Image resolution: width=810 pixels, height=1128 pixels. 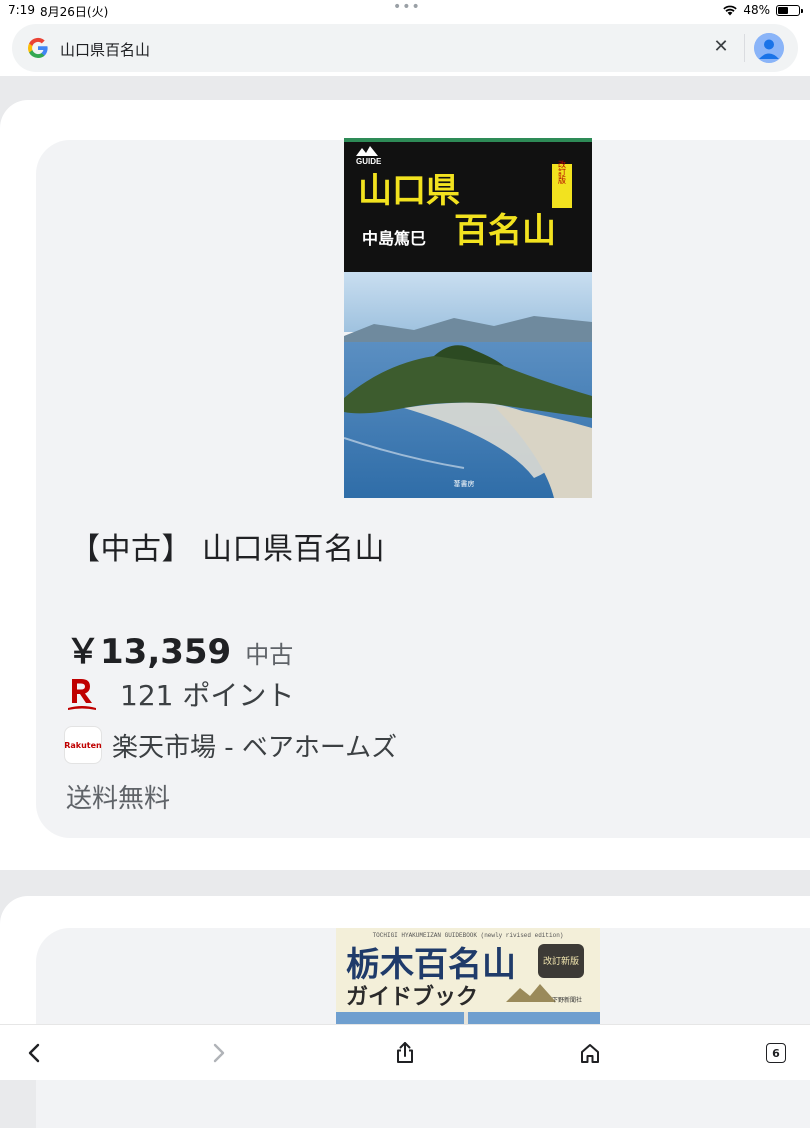 What do you see at coordinates (82, 694) in the screenshot?
I see `rakuten-points-icon` at bounding box center [82, 694].